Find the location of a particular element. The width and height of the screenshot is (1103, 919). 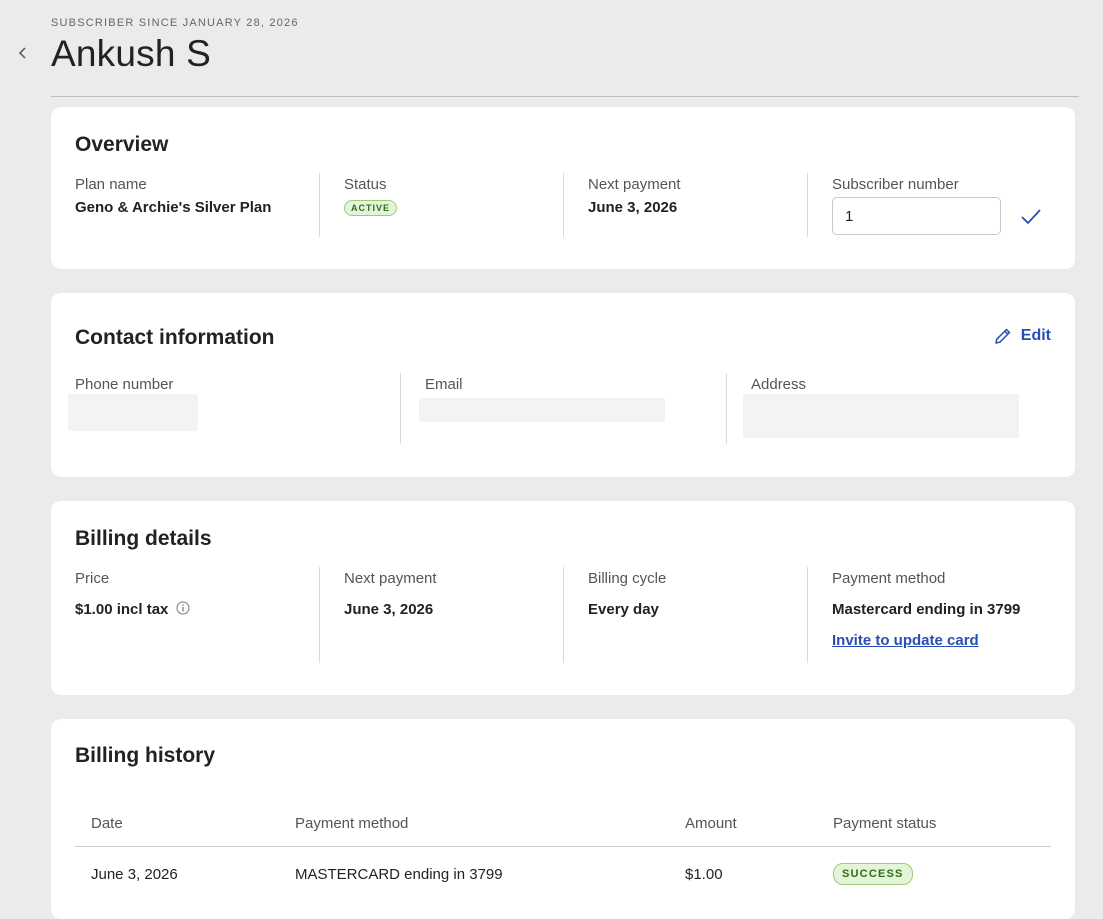

contact-title: Contact information is located at coordinates (175, 337).